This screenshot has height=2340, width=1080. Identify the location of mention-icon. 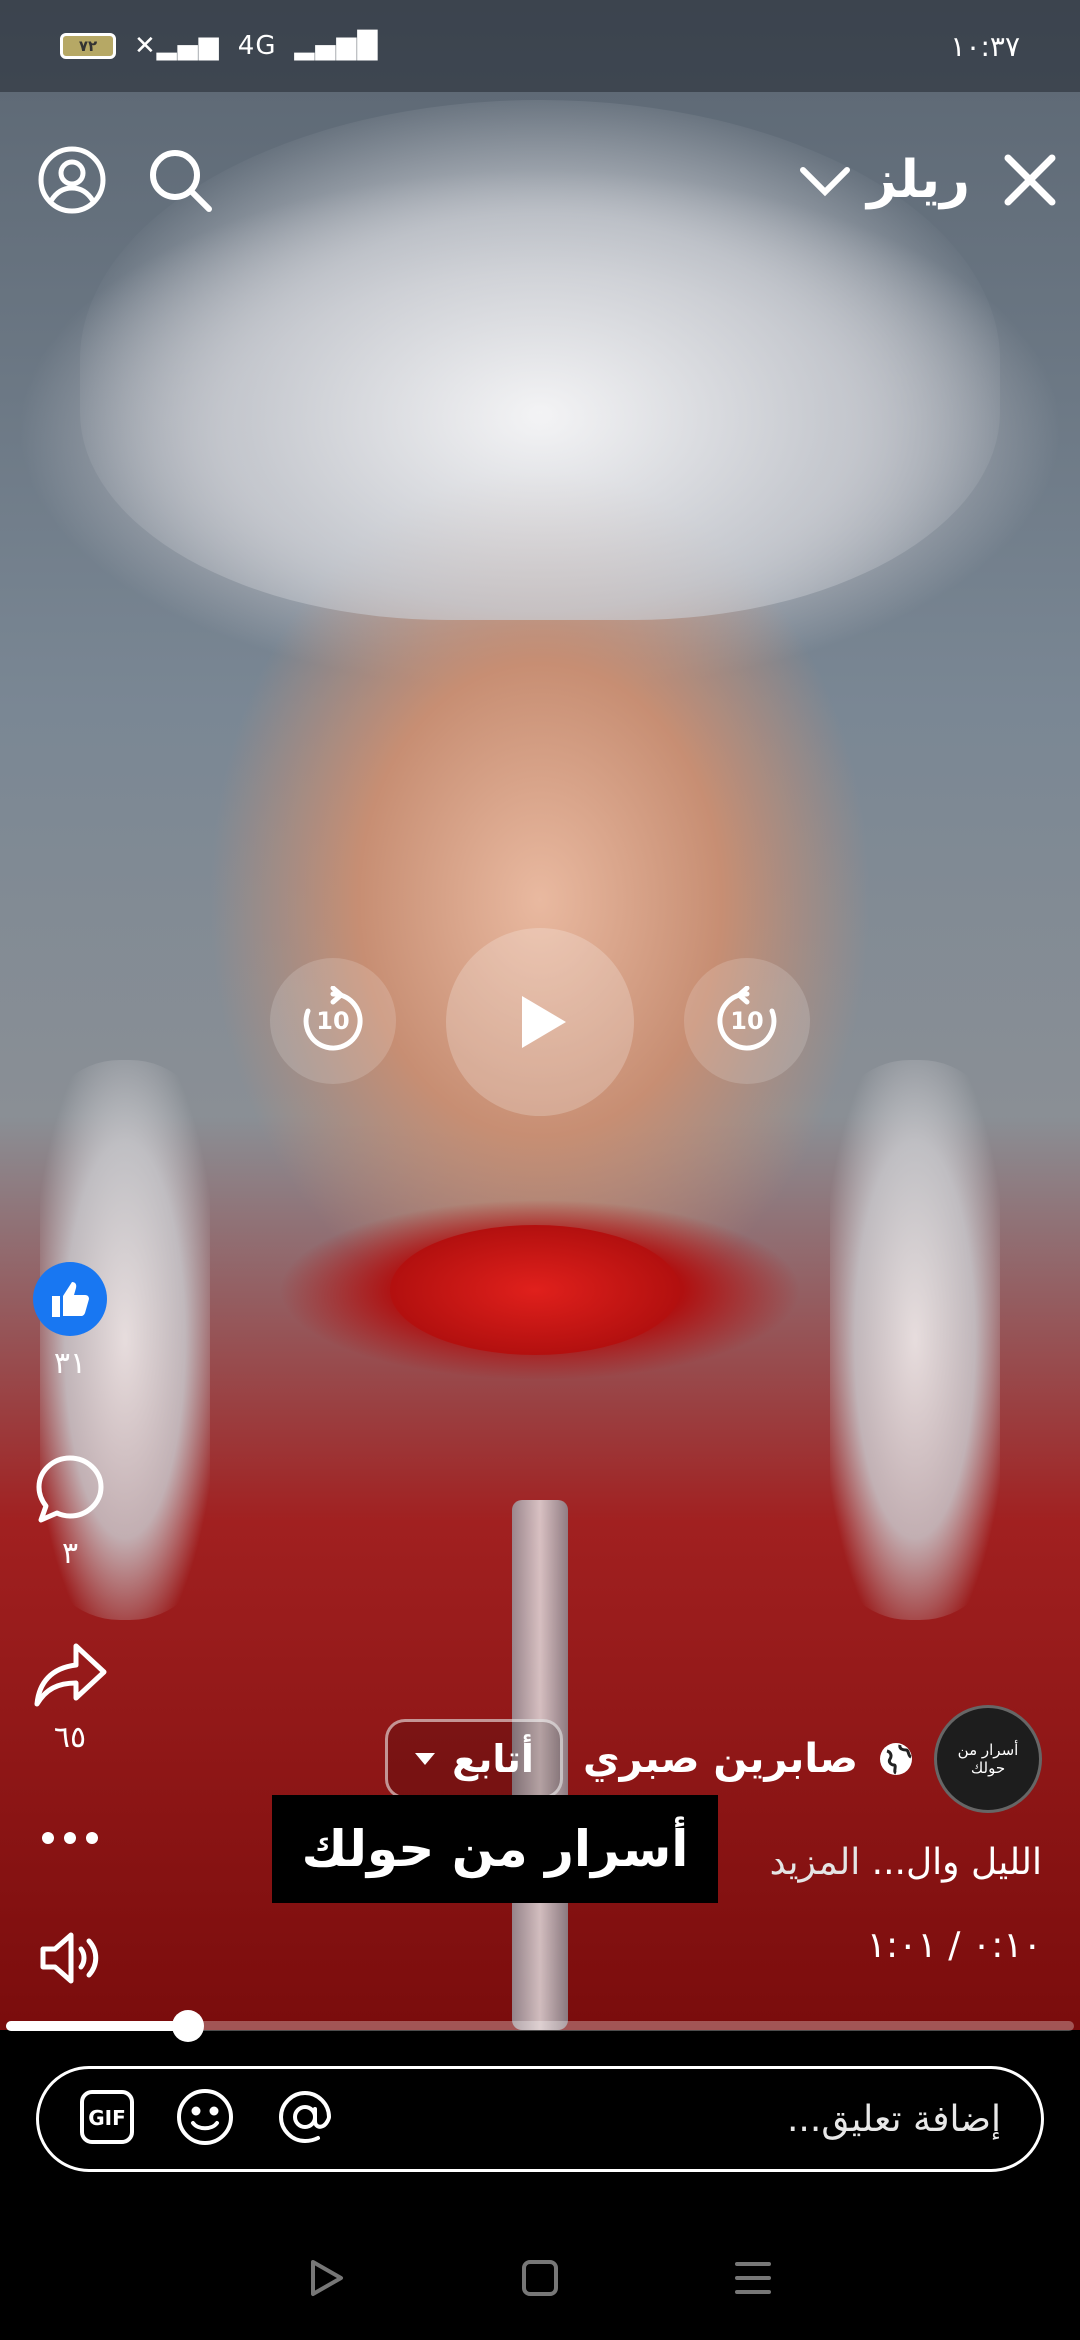
(305, 2119).